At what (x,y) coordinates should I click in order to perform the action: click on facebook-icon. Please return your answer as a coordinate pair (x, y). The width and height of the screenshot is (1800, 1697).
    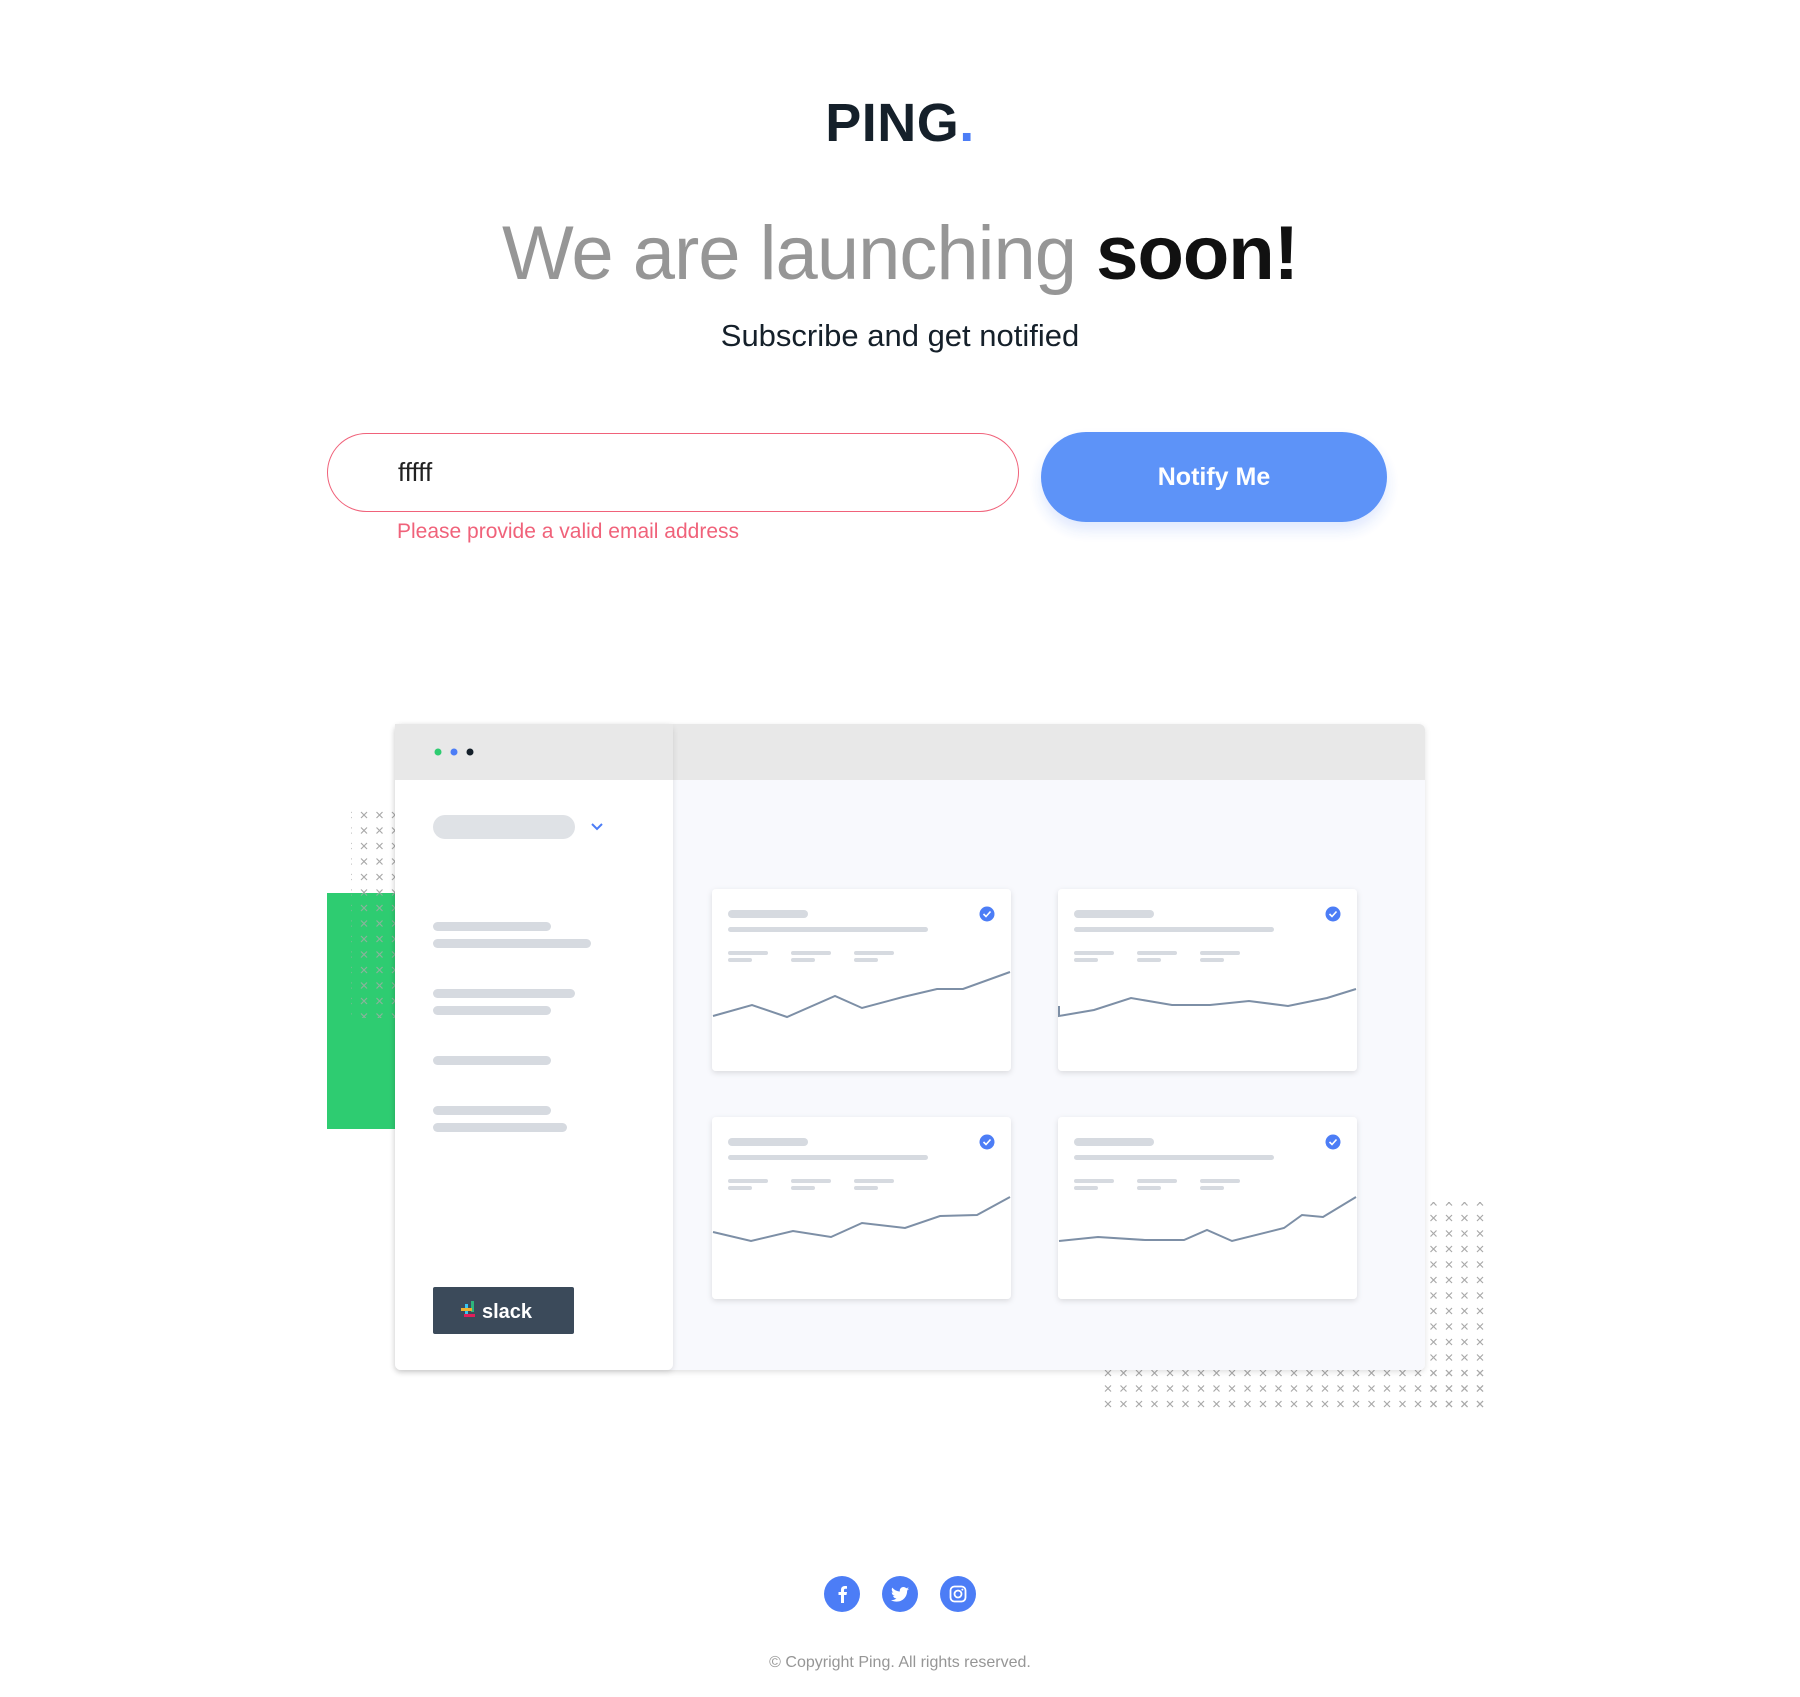
    Looking at the image, I should click on (842, 1594).